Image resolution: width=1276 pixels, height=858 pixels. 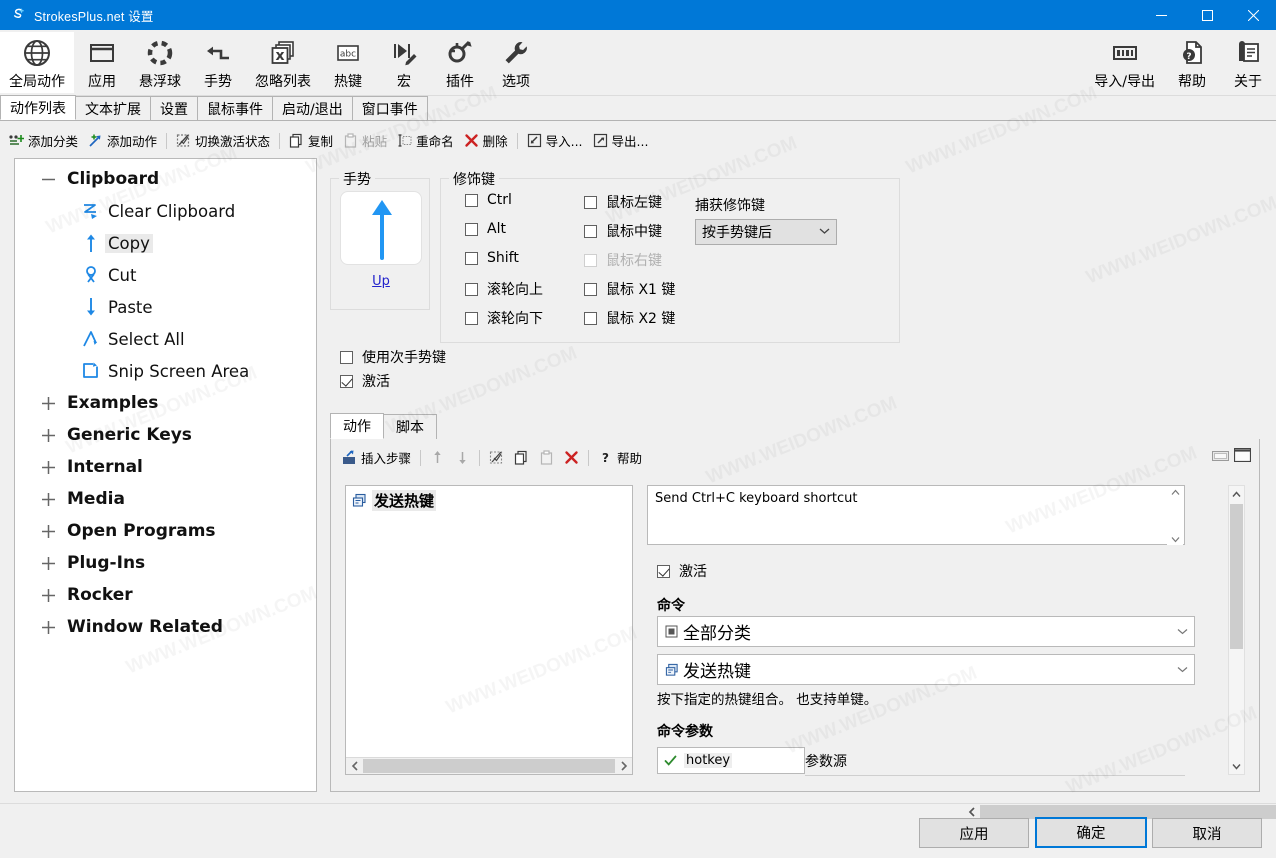 What do you see at coordinates (1091, 832) in the screenshot?
I see `ok-button: 确定` at bounding box center [1091, 832].